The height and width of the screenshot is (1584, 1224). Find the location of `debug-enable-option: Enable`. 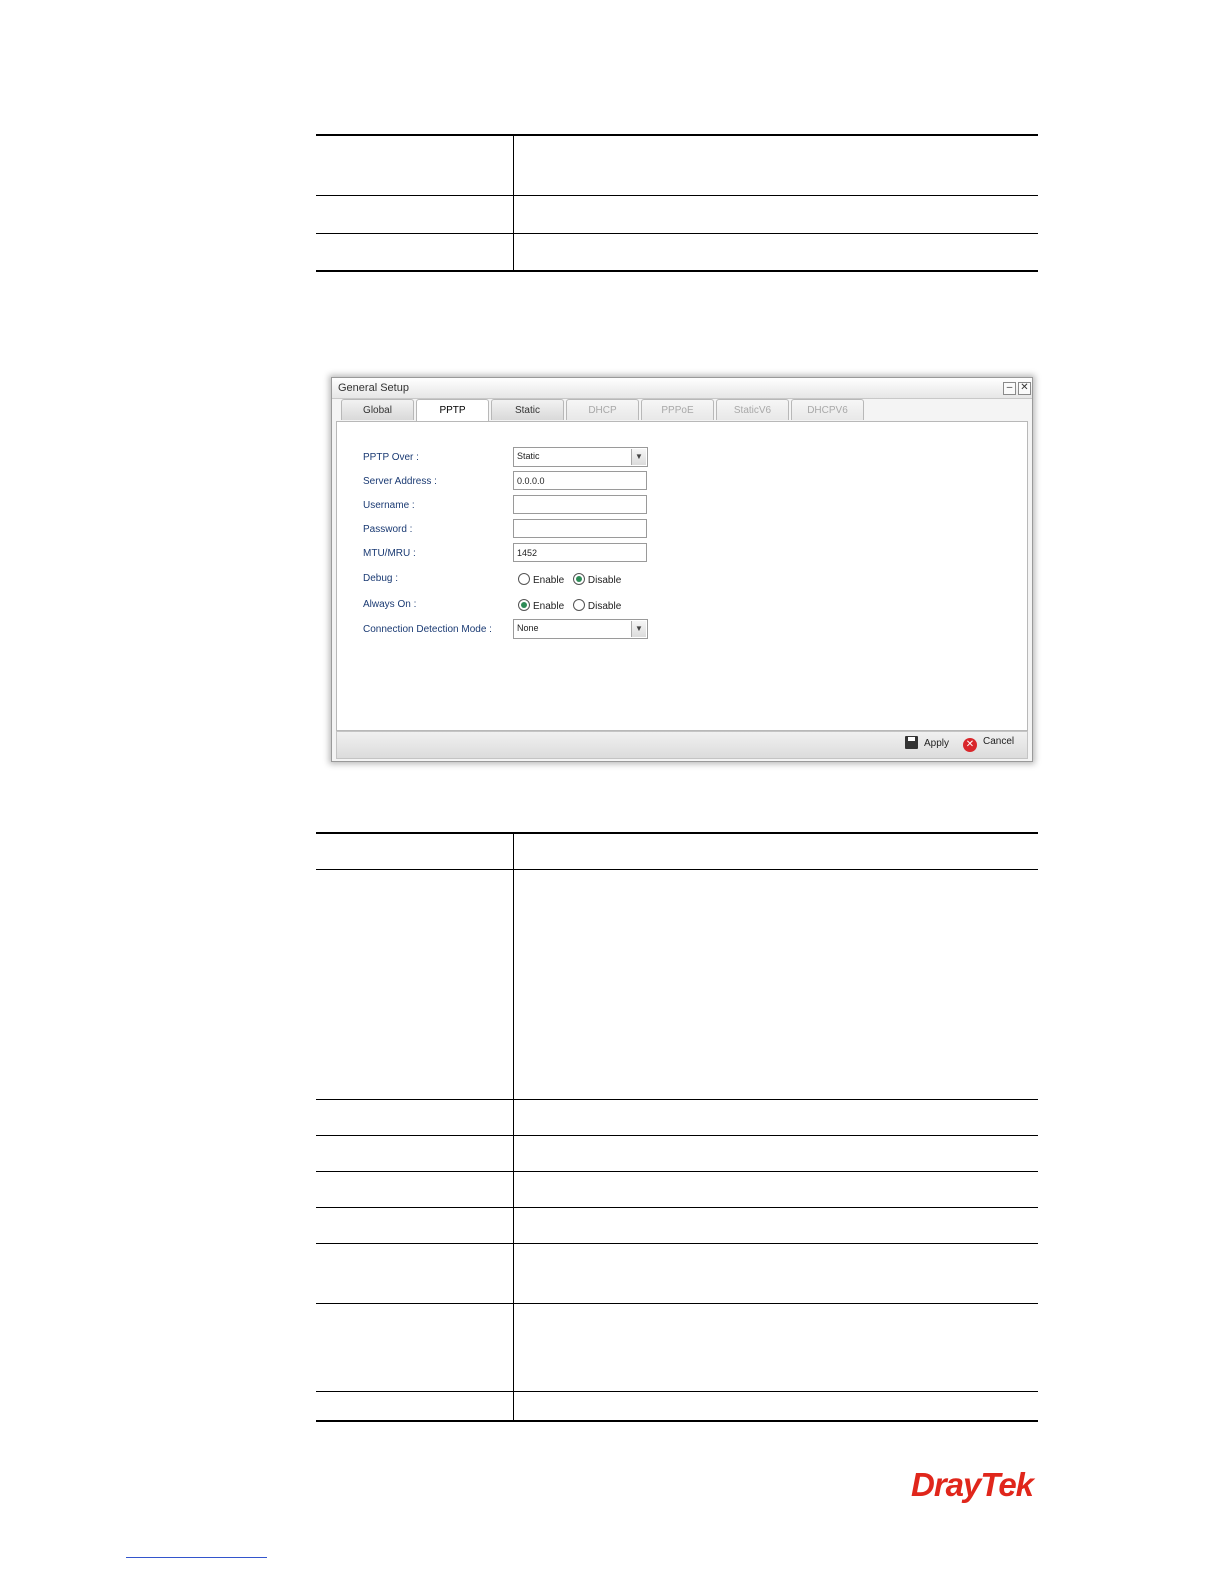

debug-enable-option: Enable is located at coordinates (541, 579).